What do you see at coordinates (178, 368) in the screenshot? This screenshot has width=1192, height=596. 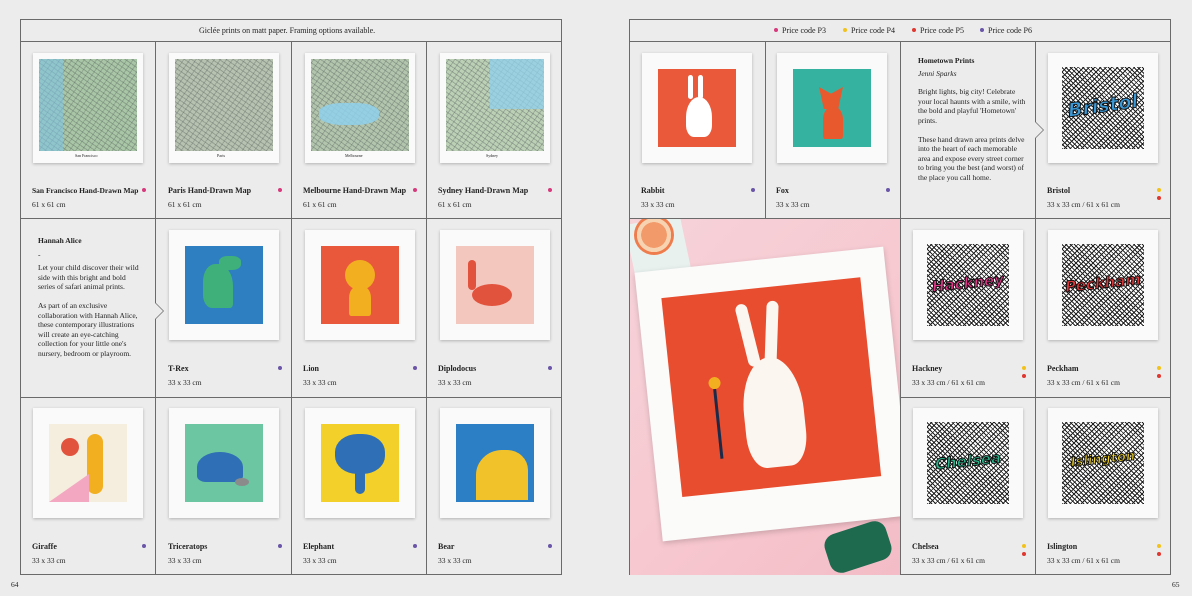 I see `product-title: T-Rex` at bounding box center [178, 368].